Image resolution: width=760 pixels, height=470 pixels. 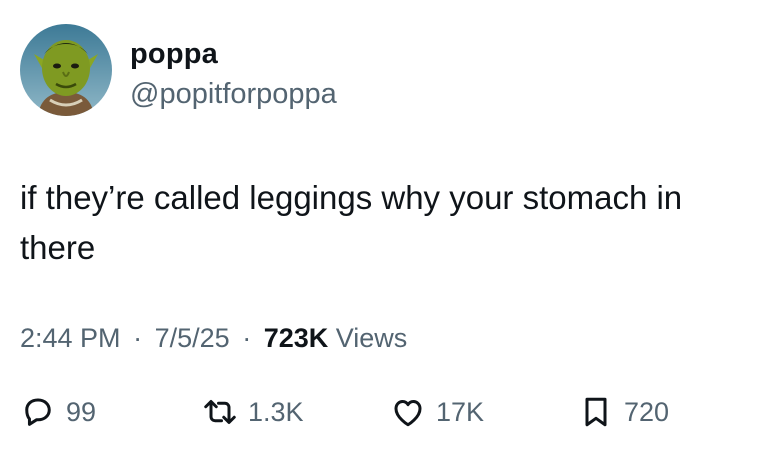 What do you see at coordinates (408, 413) in the screenshot?
I see `heart-icon` at bounding box center [408, 413].